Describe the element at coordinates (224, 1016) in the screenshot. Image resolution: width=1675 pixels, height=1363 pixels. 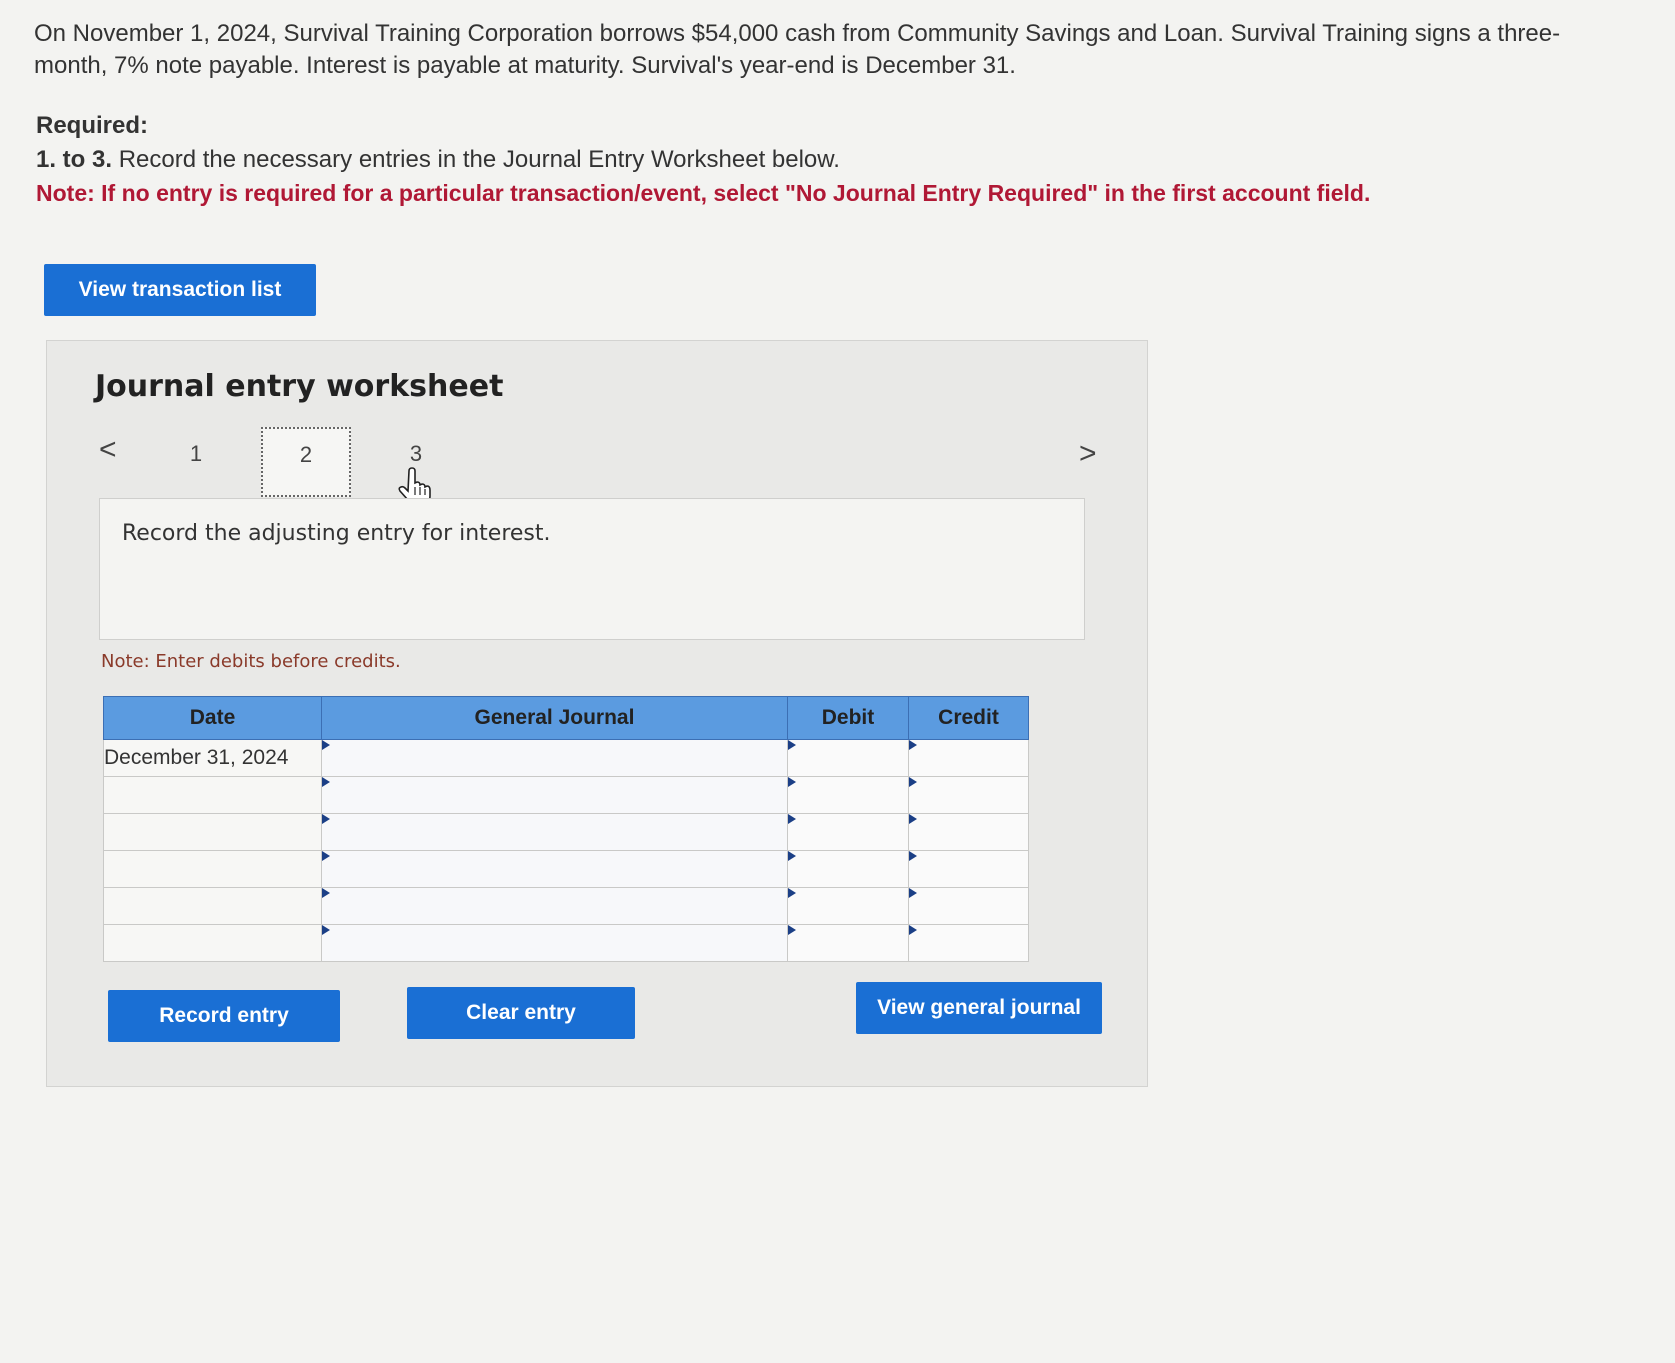
I see `record-entry-button: Record entry` at that location.